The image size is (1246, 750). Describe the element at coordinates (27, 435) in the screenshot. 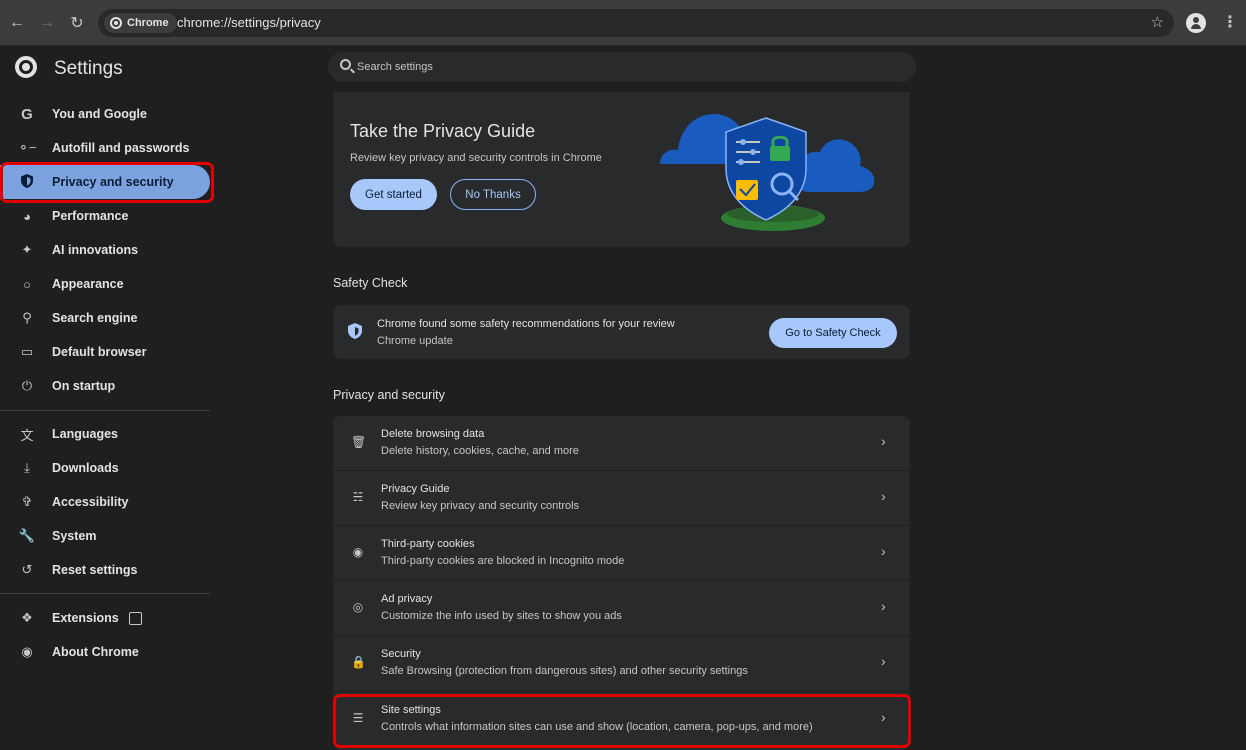

I see `translate-icon: 文` at that location.